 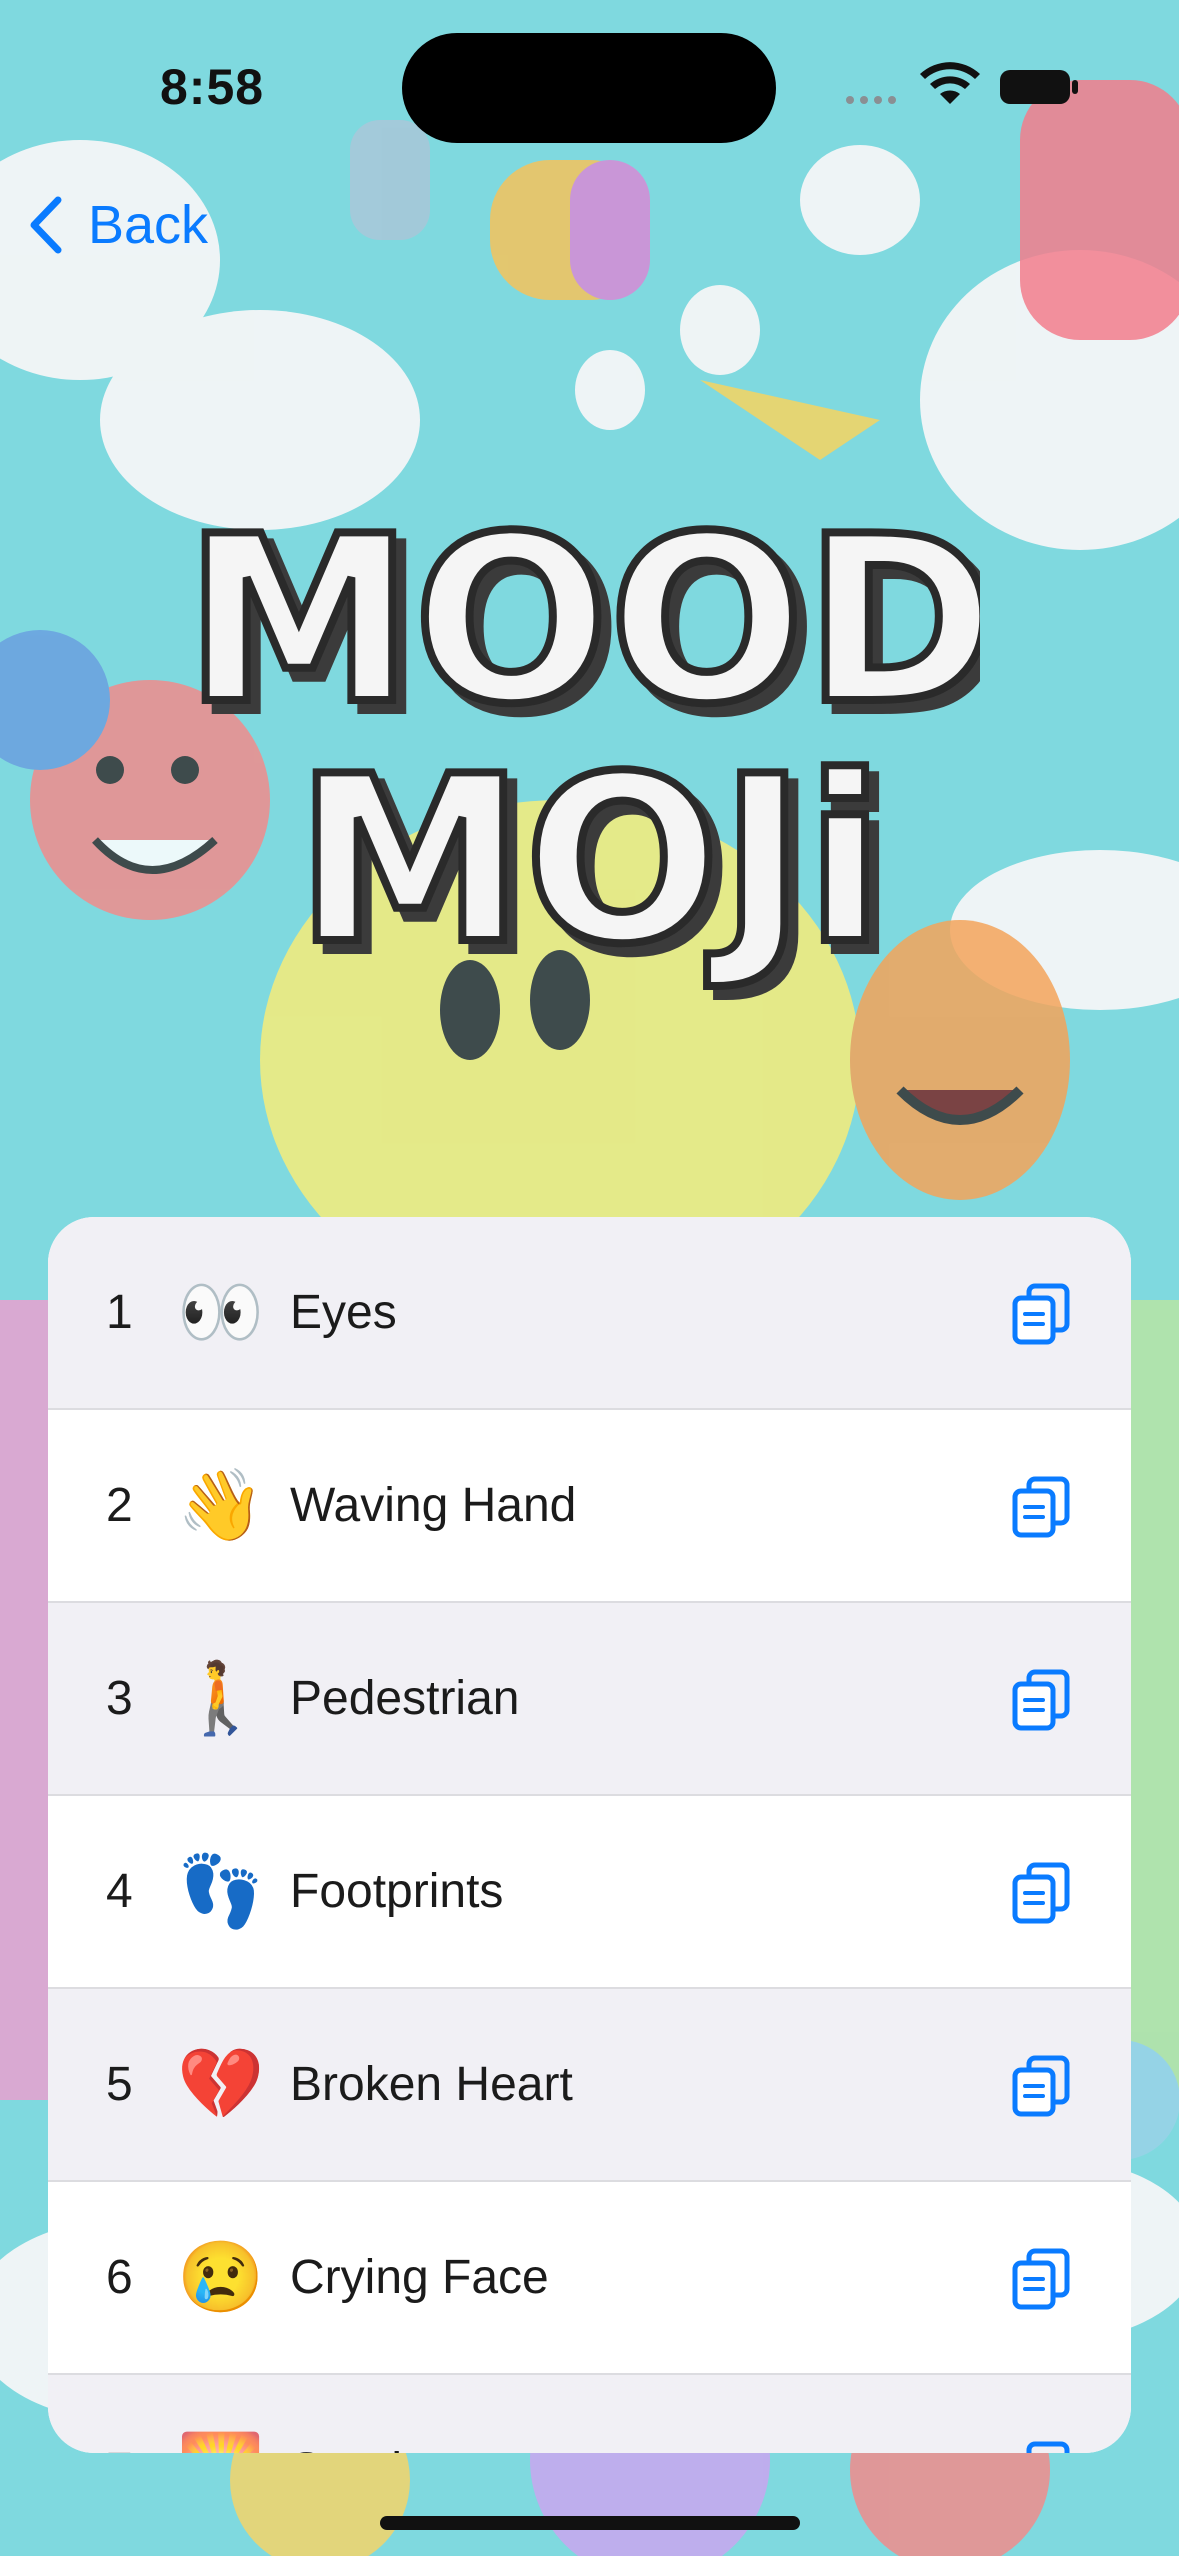 I want to click on item-label: Eyes, so click(x=343, y=1312).